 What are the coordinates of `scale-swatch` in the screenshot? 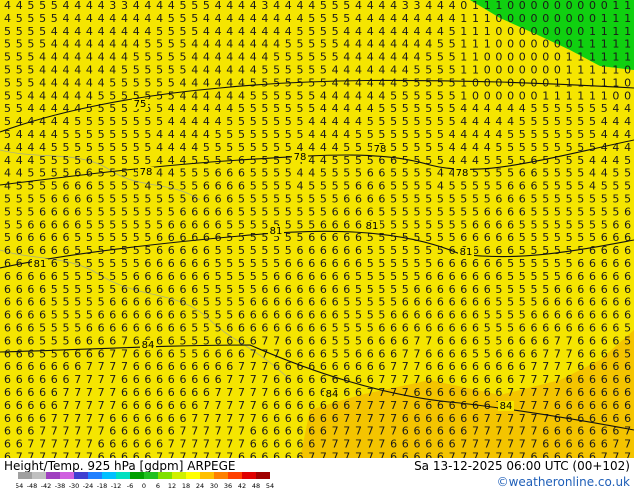 It's located at (81, 475).